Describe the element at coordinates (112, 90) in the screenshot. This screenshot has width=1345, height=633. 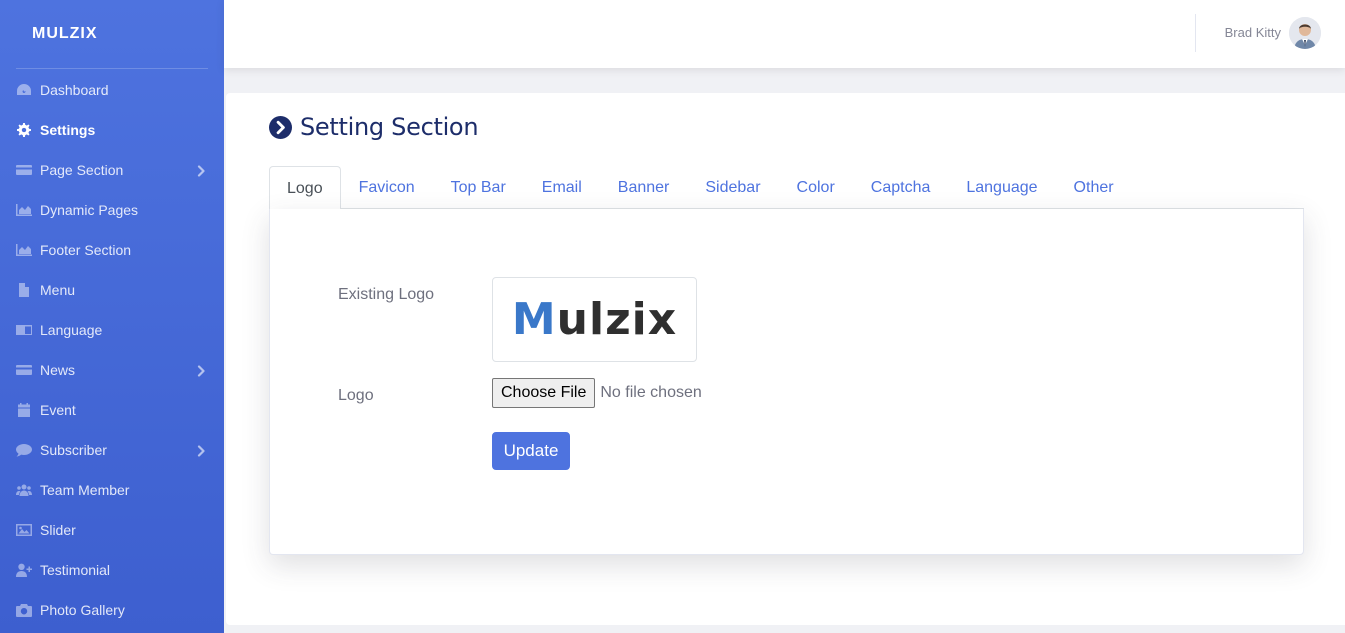
I see `sidebar-item-dashboard: Dashboard` at that location.